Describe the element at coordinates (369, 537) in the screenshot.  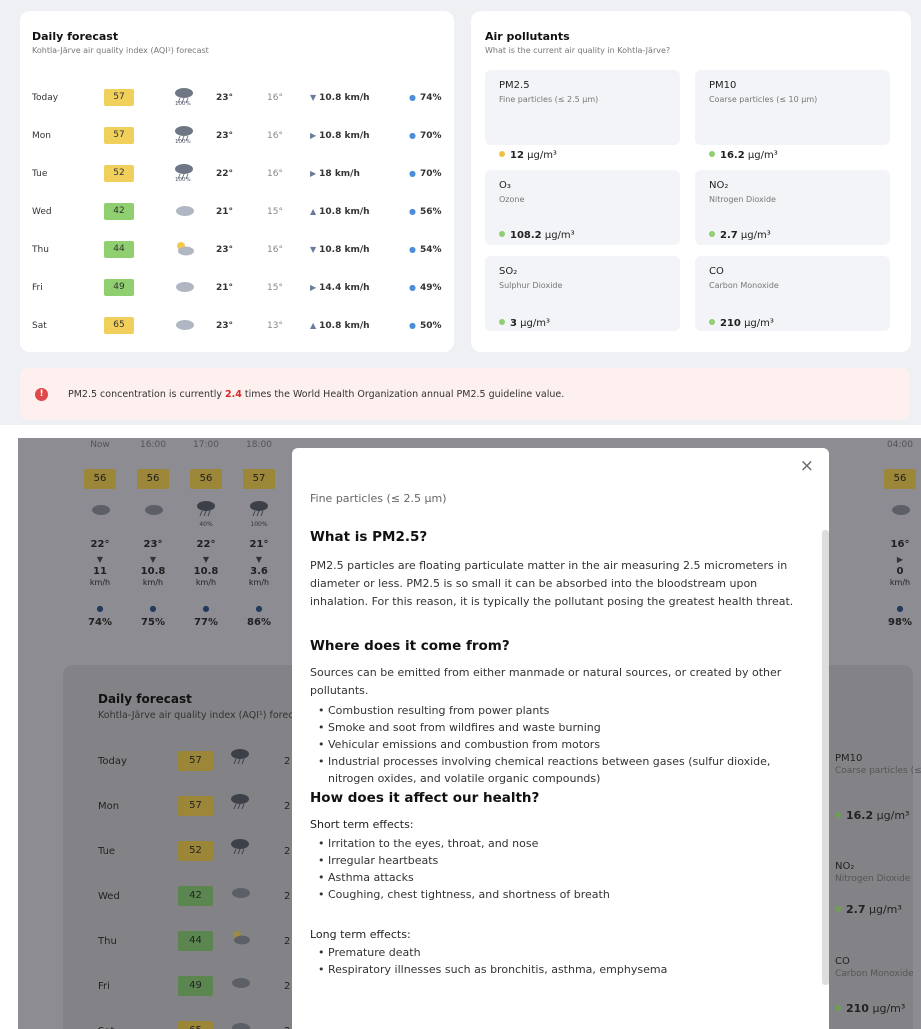
I see `modal-heading-what: What is PM2.5?` at that location.